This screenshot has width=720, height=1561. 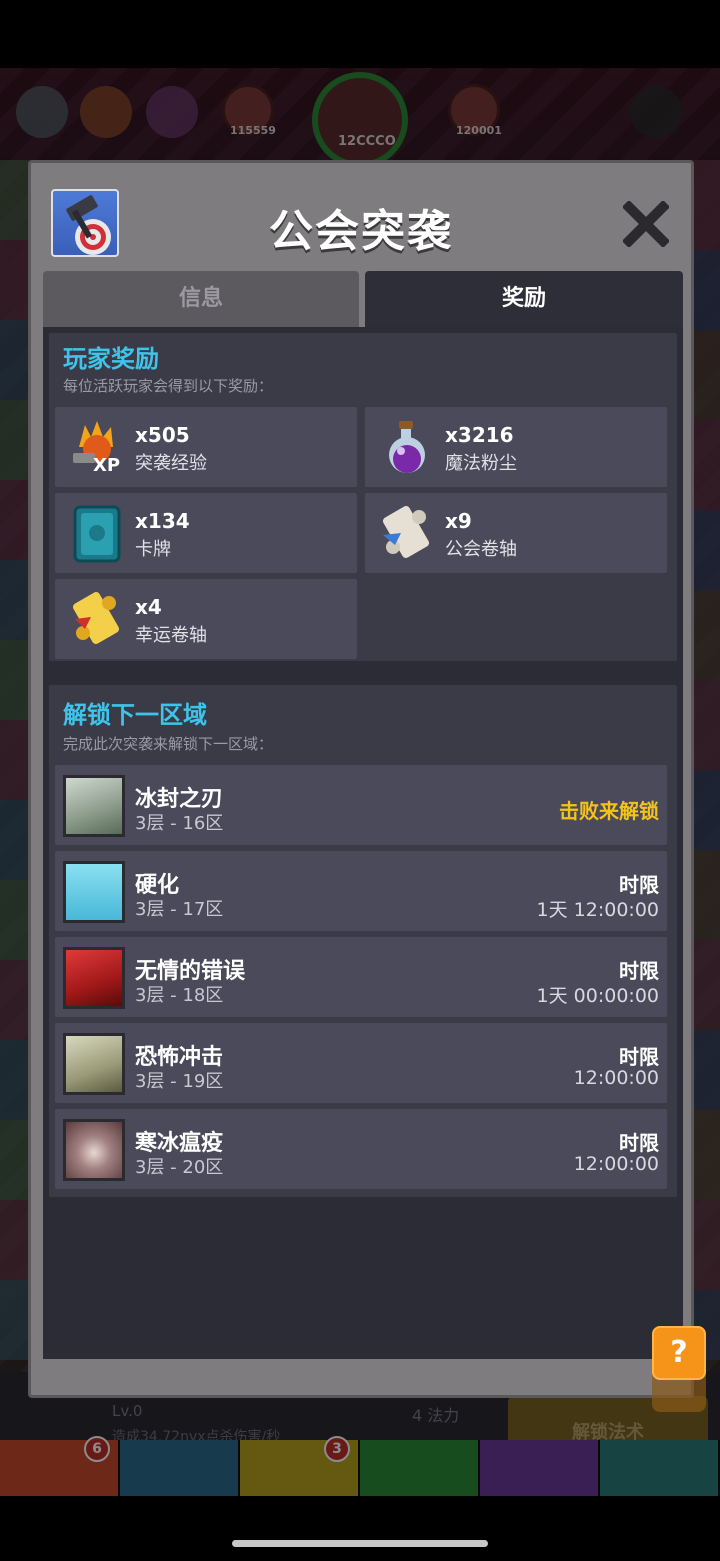 What do you see at coordinates (206, 619) in the screenshot?
I see `reward-item: x4 幸运卷轴` at bounding box center [206, 619].